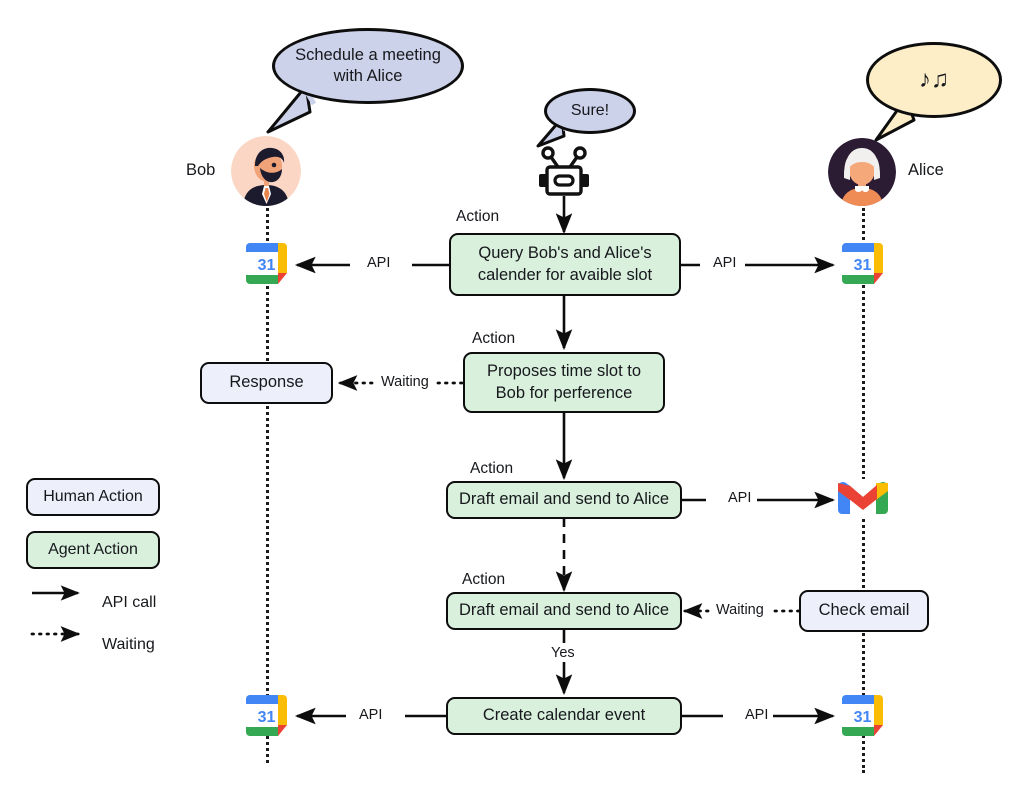 The image size is (1028, 787). I want to click on node-response-label: Response, so click(266, 382).